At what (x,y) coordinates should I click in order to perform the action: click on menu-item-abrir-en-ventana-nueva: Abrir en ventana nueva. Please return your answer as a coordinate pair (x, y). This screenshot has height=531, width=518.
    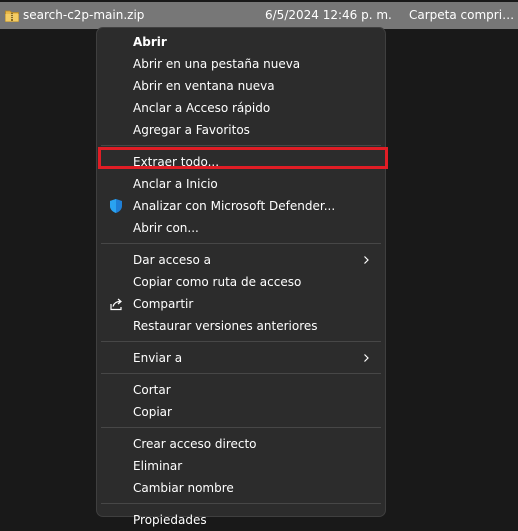
    Looking at the image, I should click on (241, 86).